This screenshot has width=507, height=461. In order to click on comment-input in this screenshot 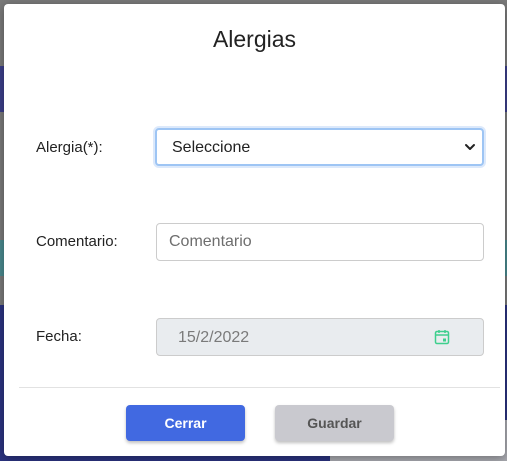, I will do `click(320, 242)`.